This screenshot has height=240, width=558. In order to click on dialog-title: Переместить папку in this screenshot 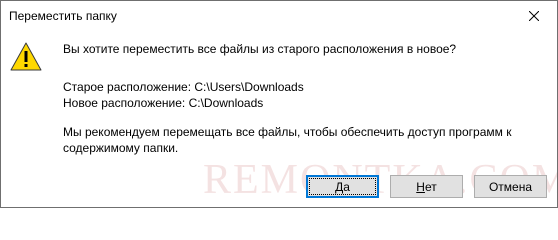, I will do `click(63, 16)`.